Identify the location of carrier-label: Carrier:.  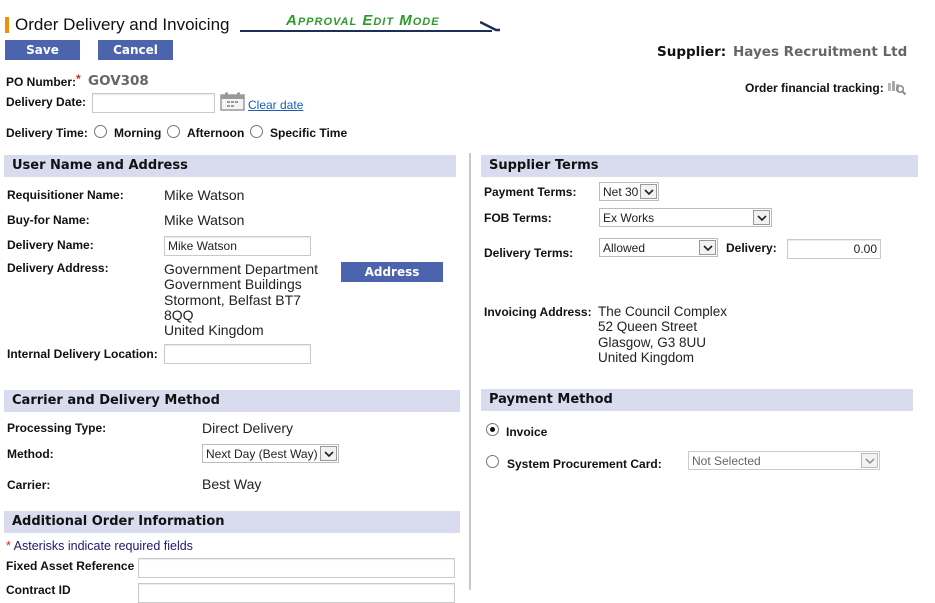
(29, 485).